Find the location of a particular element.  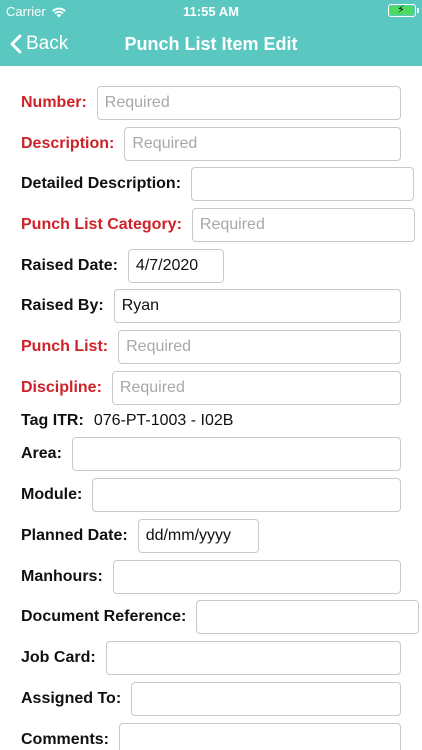

module-row: Module: is located at coordinates (211, 495).